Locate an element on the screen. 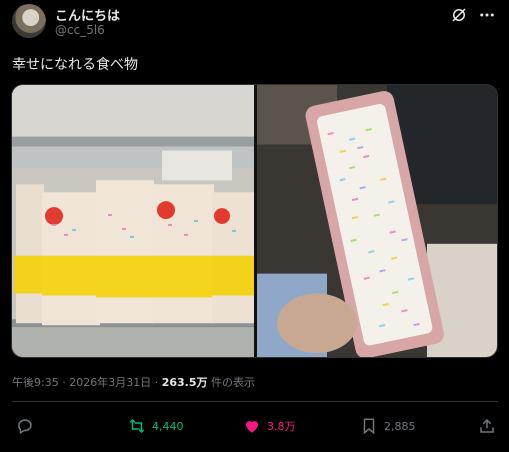 The width and height of the screenshot is (509, 452). reply-icon is located at coordinates (25, 427).